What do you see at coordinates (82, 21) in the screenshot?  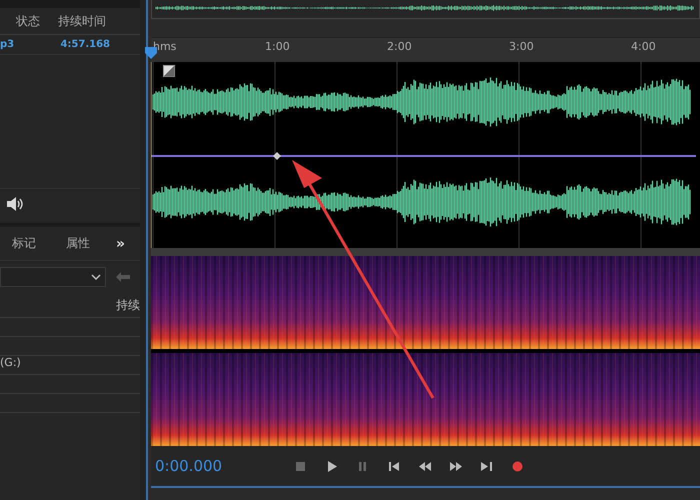 I see `column-header: 持续时间` at bounding box center [82, 21].